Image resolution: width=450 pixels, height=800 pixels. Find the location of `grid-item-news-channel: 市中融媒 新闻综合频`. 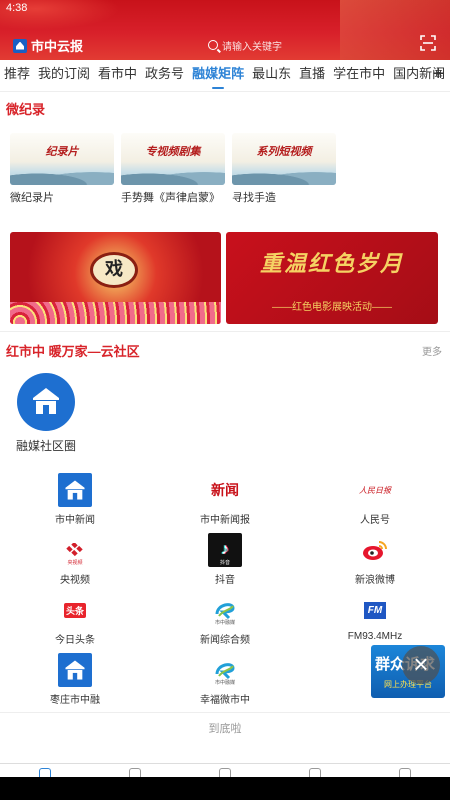

grid-item-news-channel: 市中融媒 新闻综合频 is located at coordinates (225, 619).